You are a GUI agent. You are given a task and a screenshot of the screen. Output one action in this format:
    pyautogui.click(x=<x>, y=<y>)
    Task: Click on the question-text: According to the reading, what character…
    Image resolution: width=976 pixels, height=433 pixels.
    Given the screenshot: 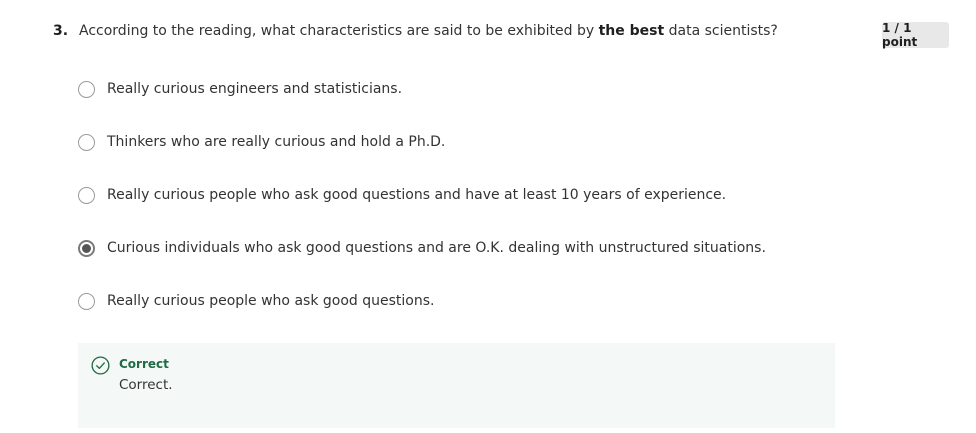 What is the action you would take?
    pyautogui.click(x=428, y=31)
    